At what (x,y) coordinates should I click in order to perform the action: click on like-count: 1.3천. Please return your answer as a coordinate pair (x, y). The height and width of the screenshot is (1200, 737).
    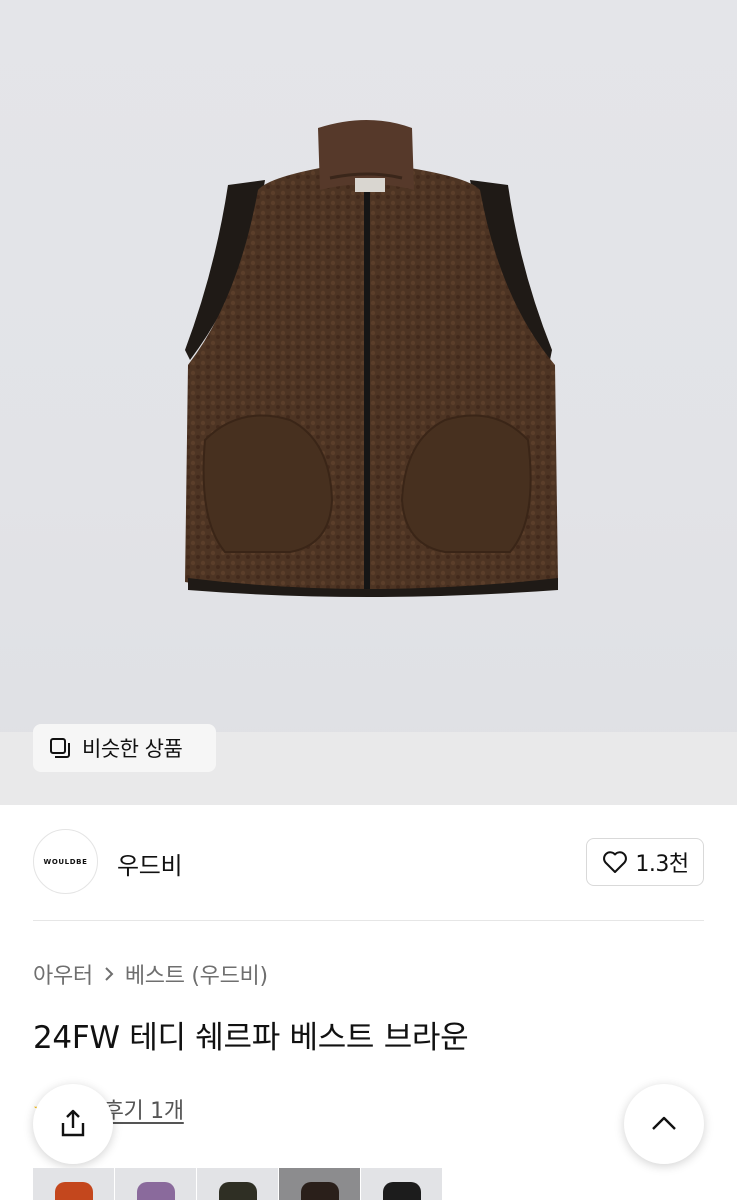
    Looking at the image, I should click on (662, 864).